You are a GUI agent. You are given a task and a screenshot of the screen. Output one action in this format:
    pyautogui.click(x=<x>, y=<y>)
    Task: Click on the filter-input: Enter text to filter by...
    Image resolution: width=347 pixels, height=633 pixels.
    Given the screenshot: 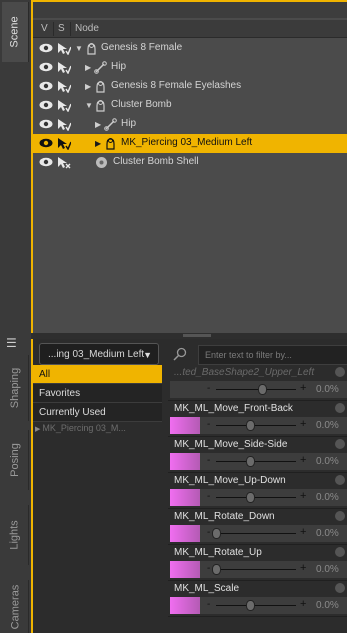 What is the action you would take?
    pyautogui.click(x=272, y=355)
    